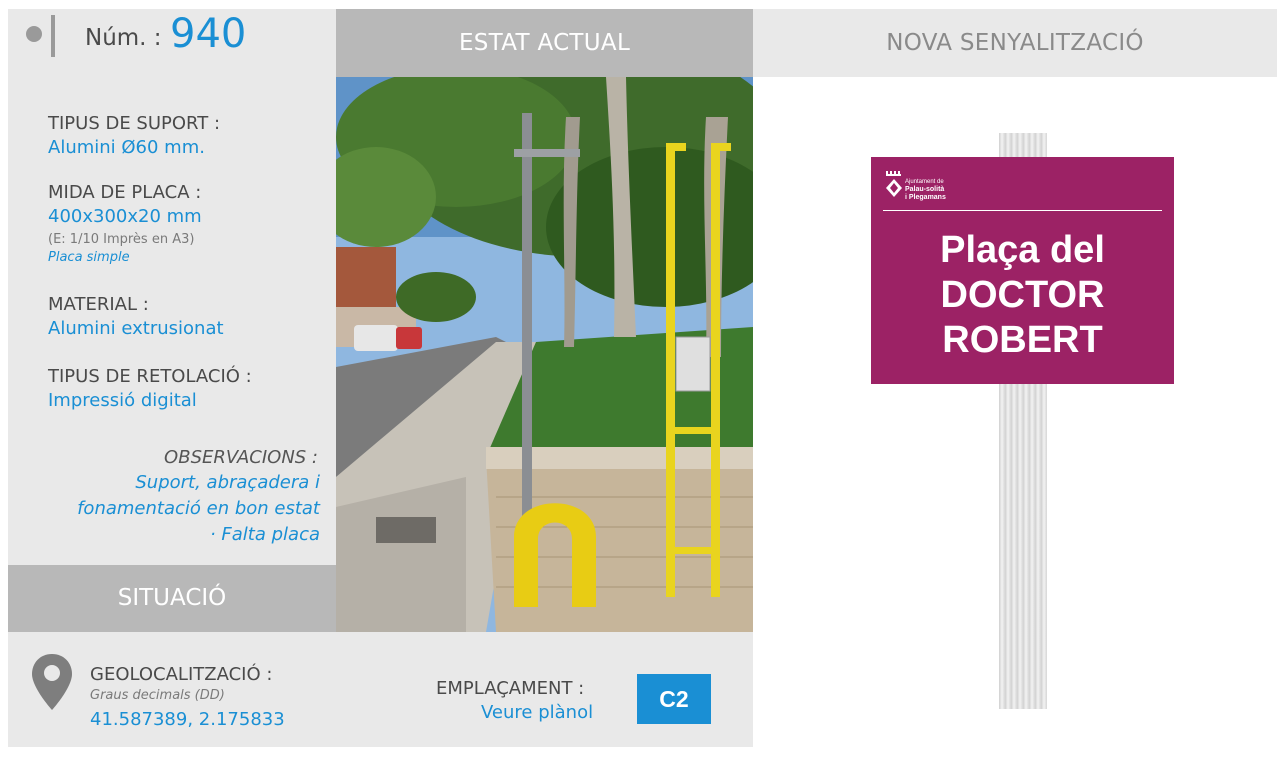  Describe the element at coordinates (122, 400) in the screenshot. I see `retolacio-value: Impressió digital` at that location.